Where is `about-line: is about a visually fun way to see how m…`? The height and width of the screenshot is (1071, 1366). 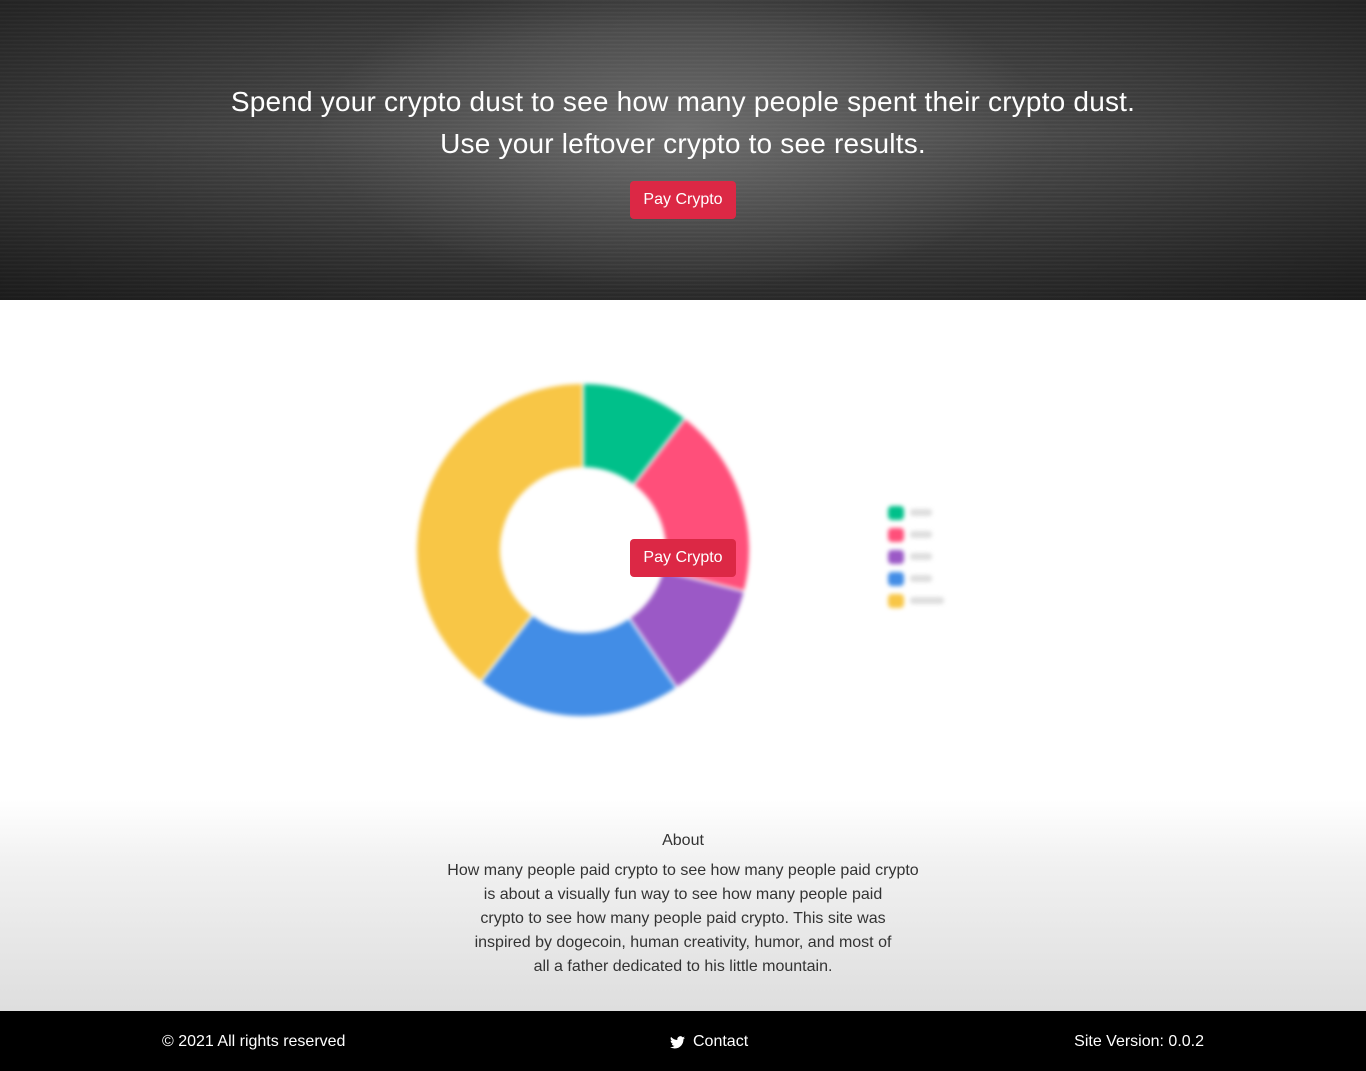 about-line: is about a visually fun way to see how m… is located at coordinates (683, 894).